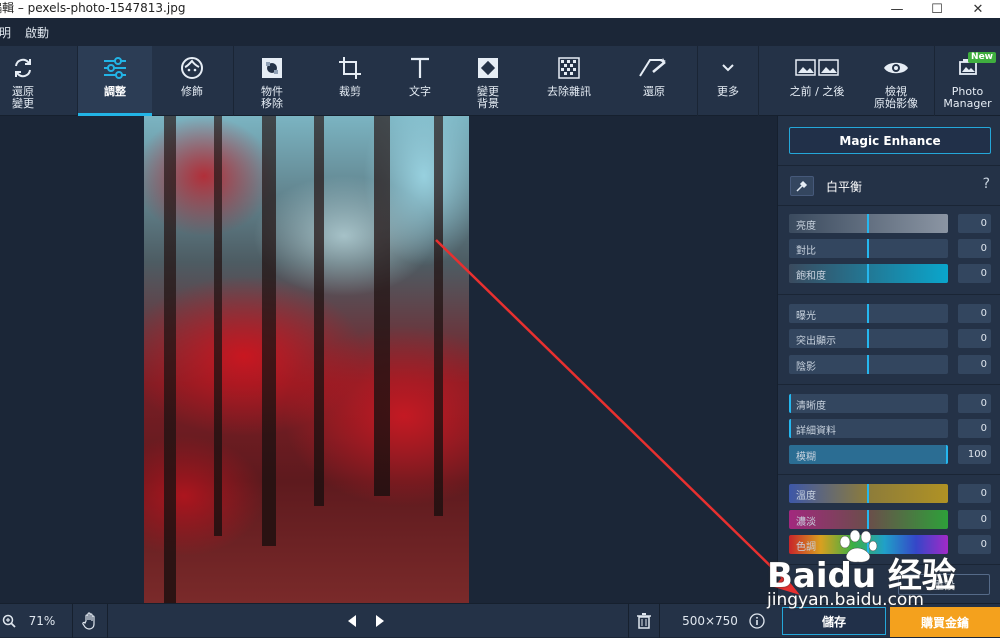 The height and width of the screenshot is (638, 1000). I want to click on slider-temperature: 溫度, so click(868, 493).